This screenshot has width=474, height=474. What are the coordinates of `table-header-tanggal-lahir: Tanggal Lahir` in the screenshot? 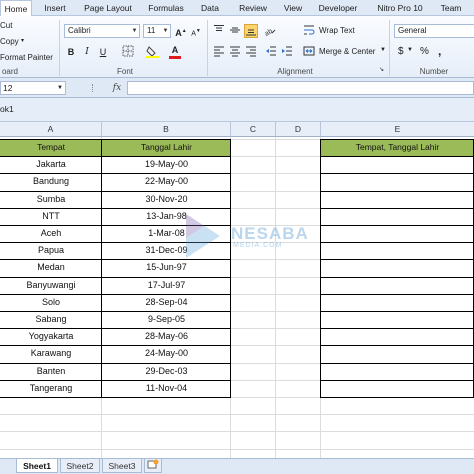 It's located at (166, 148).